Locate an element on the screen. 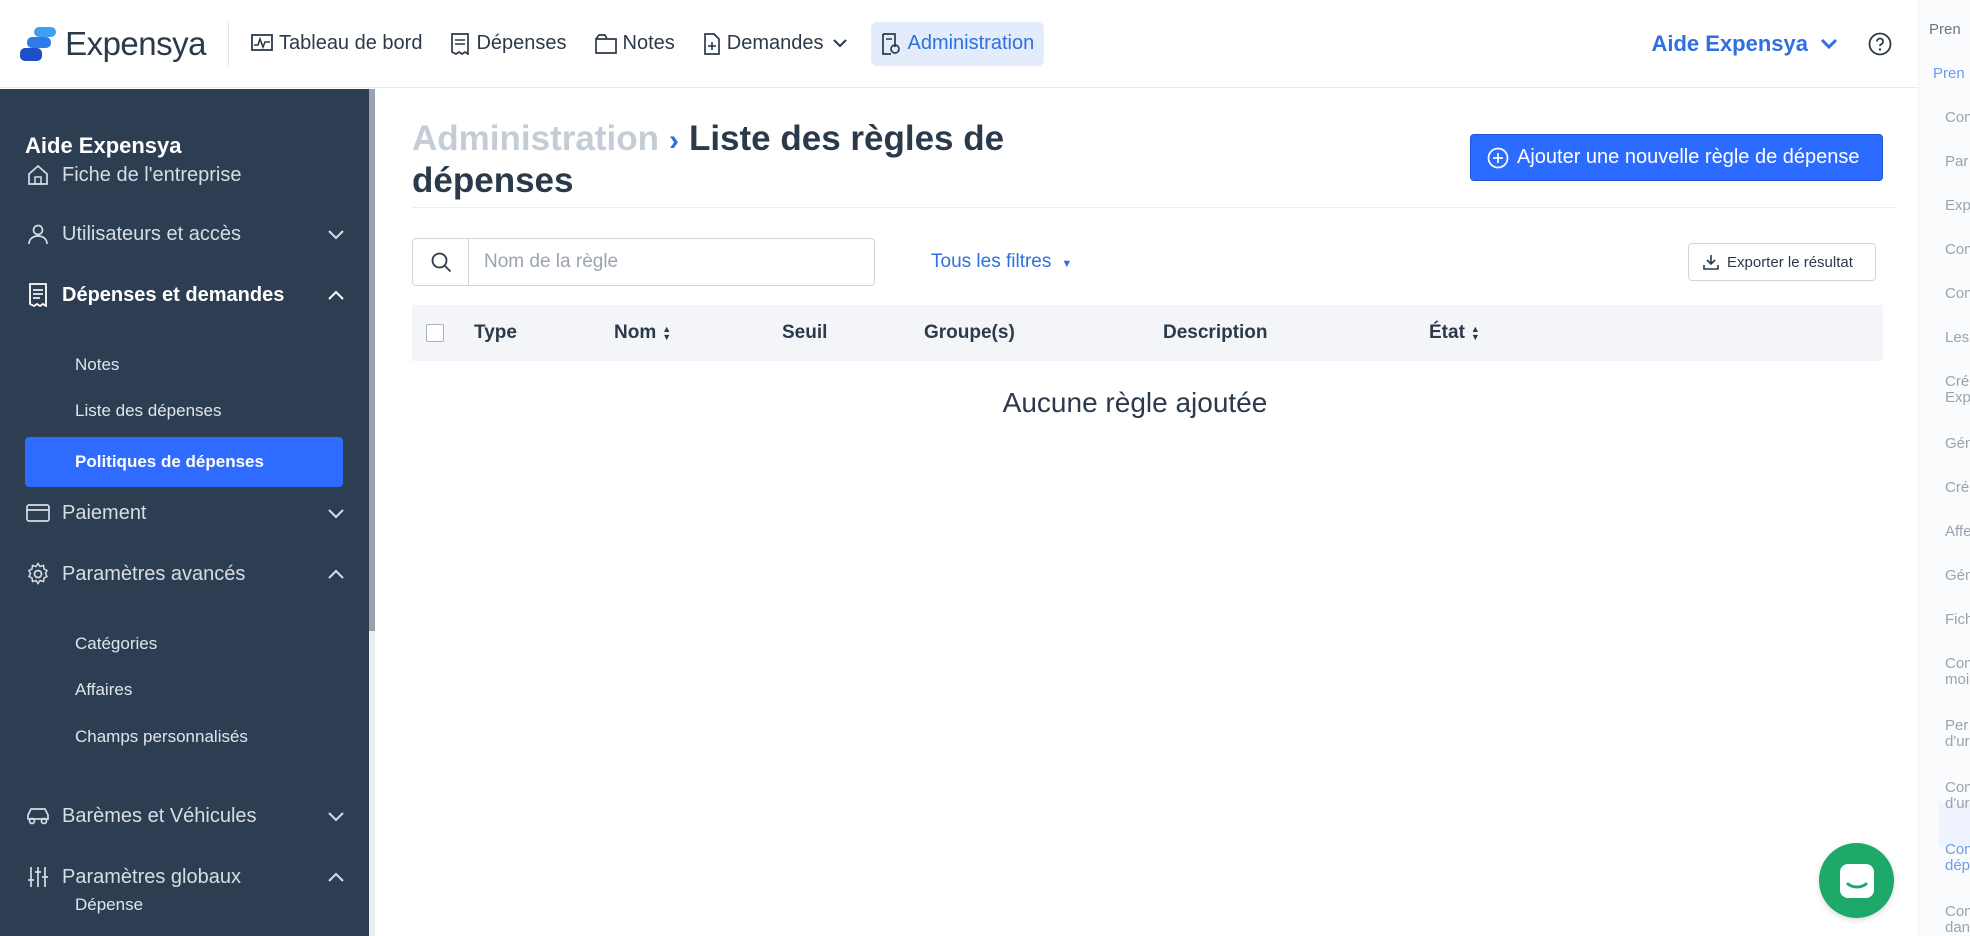  add-rule-button: Ajouter une nouvelle règle de dépense is located at coordinates (1676, 157).